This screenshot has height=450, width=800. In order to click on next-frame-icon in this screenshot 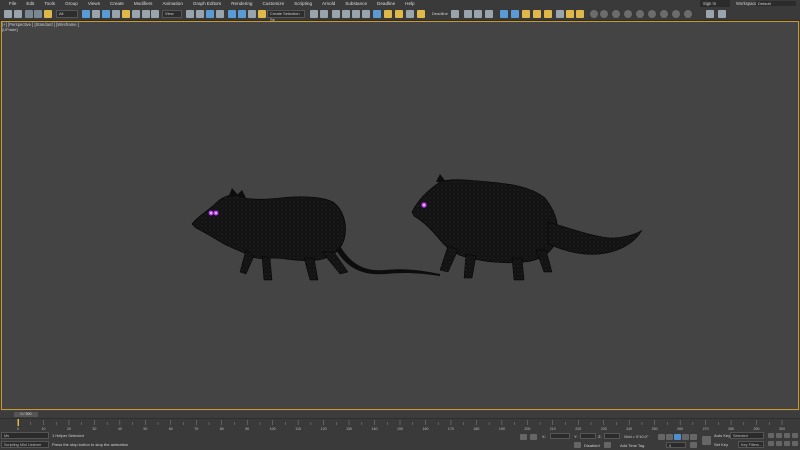, I will do `click(685, 437)`.